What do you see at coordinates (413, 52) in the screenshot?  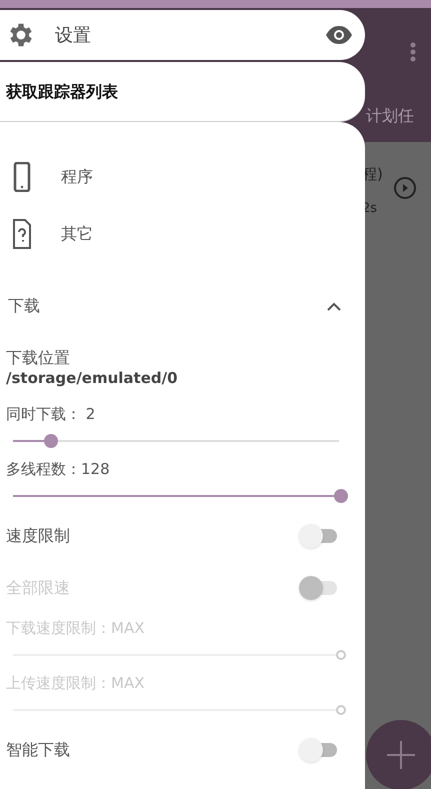 I see `more-icon` at bounding box center [413, 52].